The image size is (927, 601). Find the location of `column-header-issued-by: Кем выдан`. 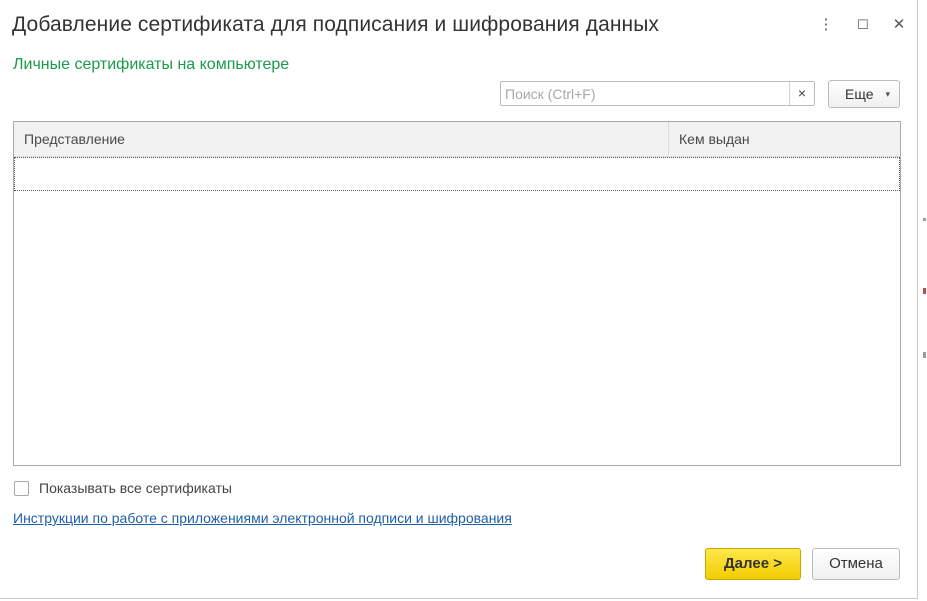

column-header-issued-by: Кем выдан is located at coordinates (784, 139).